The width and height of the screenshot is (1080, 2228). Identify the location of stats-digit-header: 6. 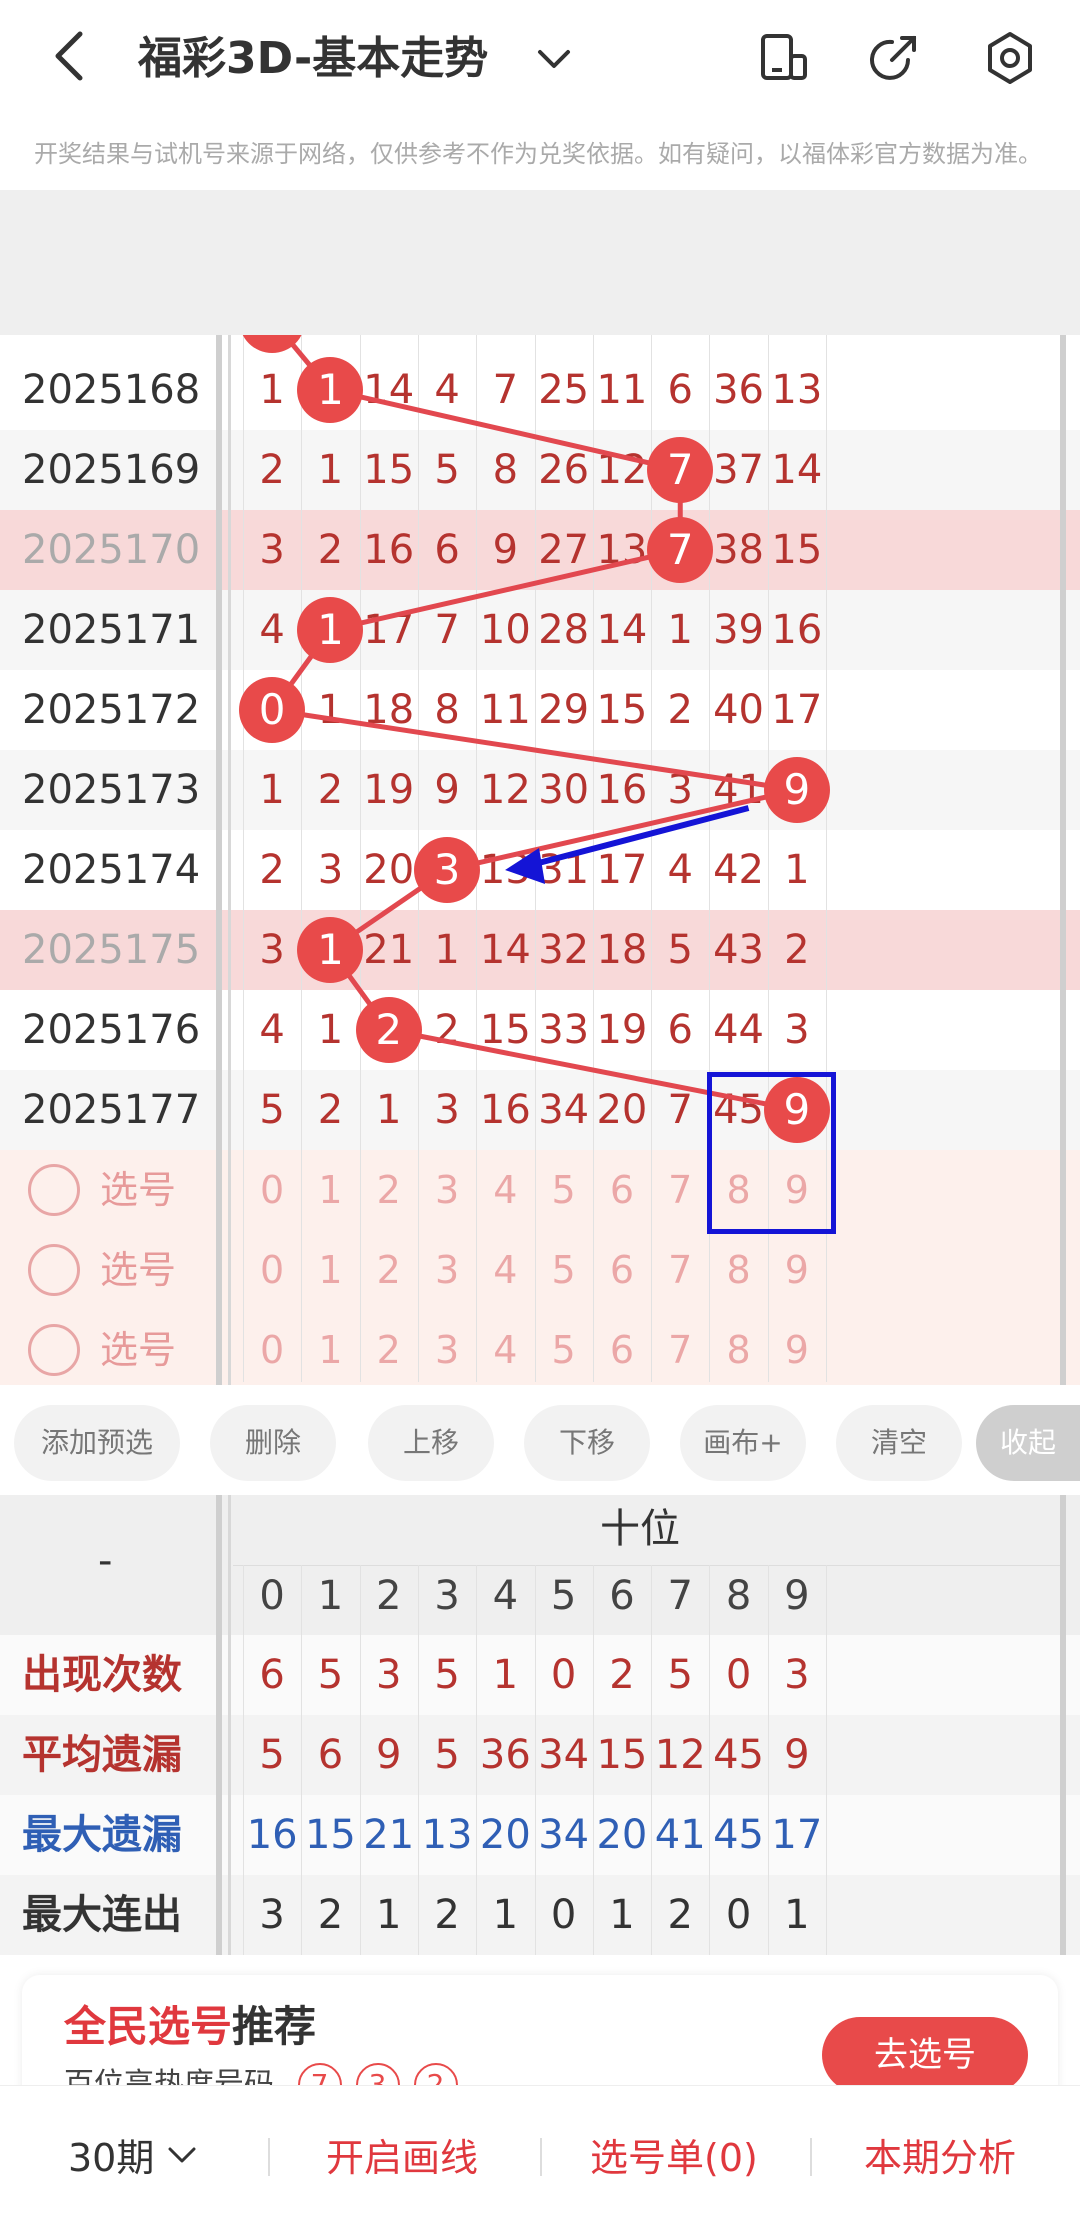
(622, 1596).